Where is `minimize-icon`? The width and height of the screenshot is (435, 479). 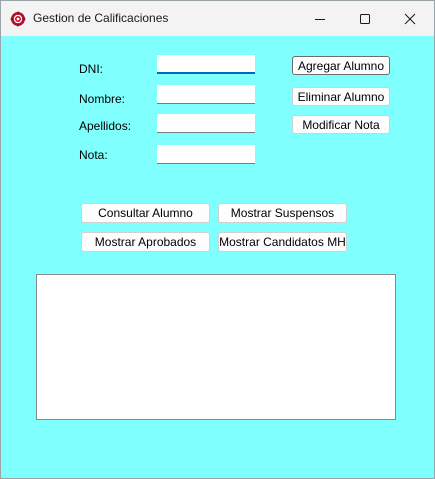
minimize-icon is located at coordinates (320, 19).